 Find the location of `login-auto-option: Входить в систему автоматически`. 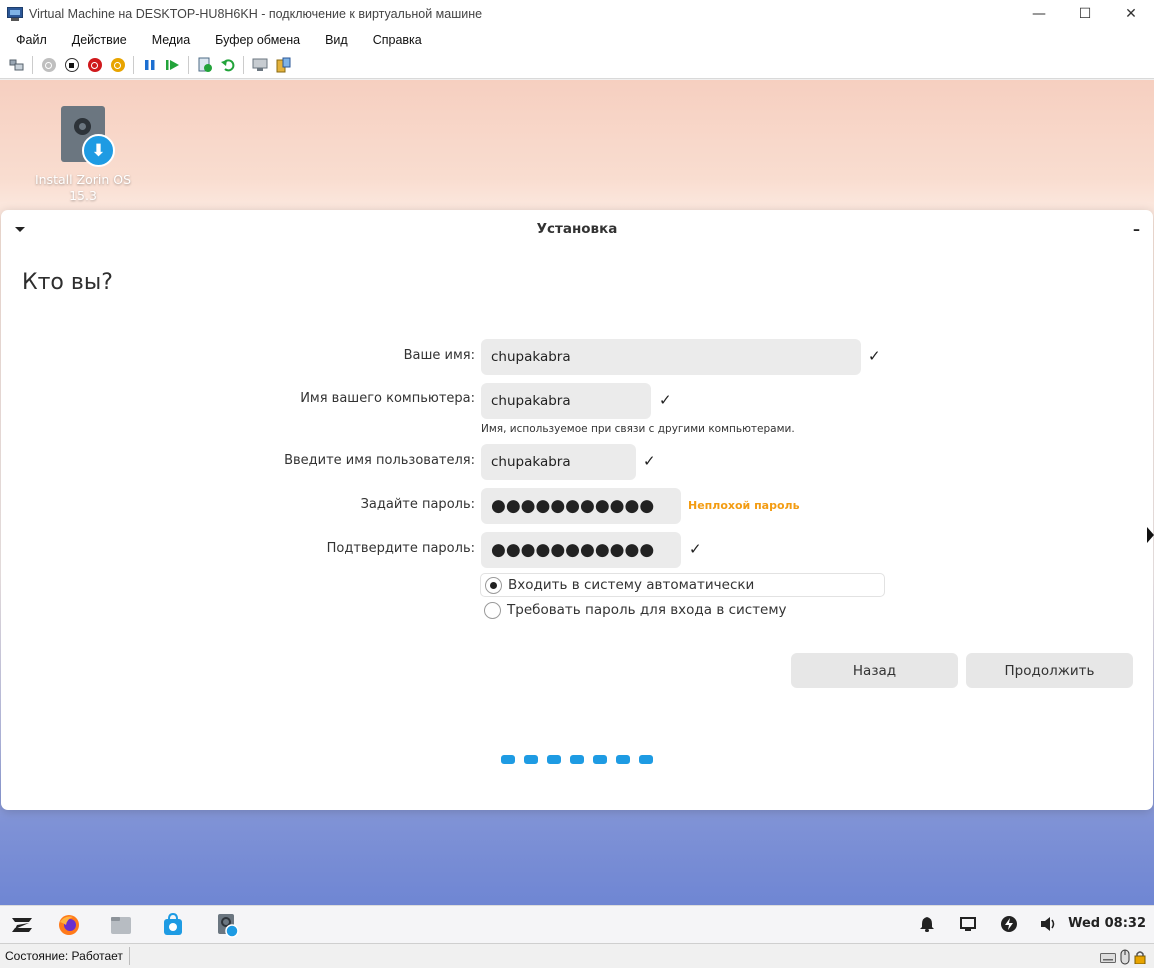

login-auto-option: Входить в систему автоматически is located at coordinates (682, 585).